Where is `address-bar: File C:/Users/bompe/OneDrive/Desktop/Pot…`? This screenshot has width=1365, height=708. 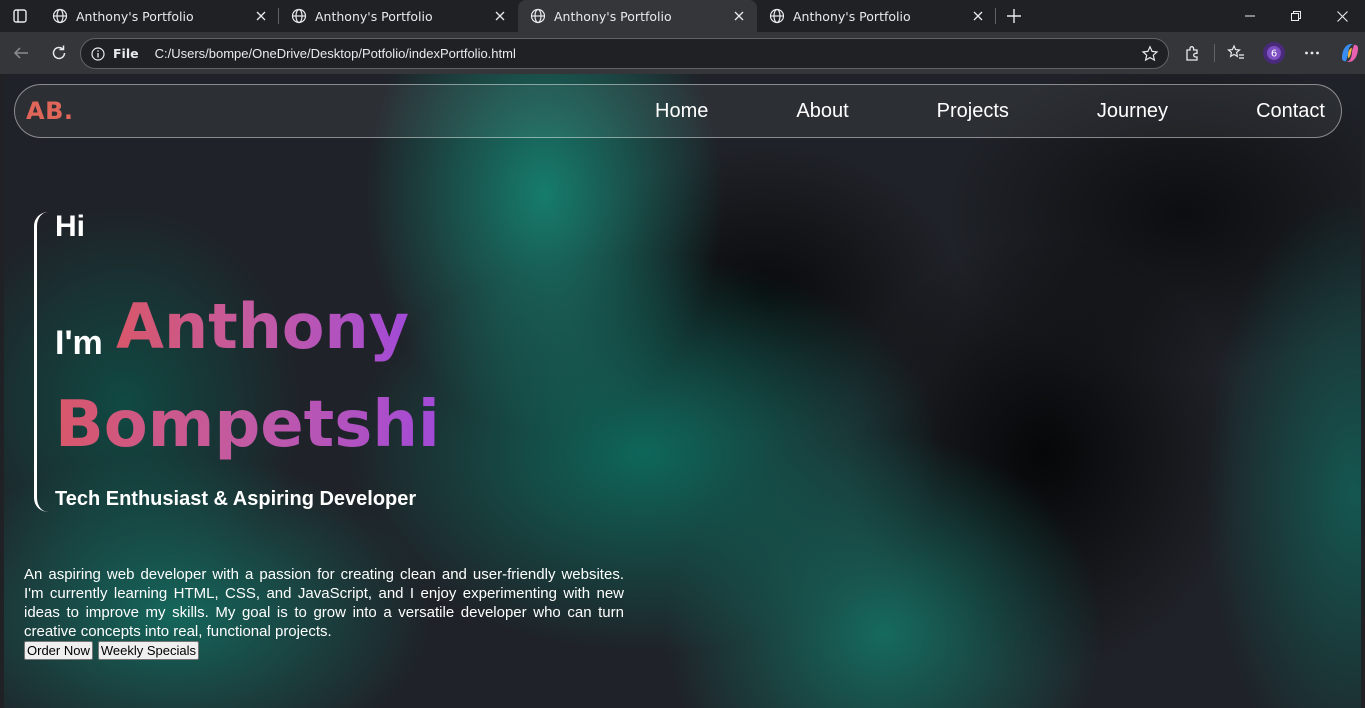
address-bar: File C:/Users/bompe/OneDrive/Desktop/Pot… is located at coordinates (624, 53).